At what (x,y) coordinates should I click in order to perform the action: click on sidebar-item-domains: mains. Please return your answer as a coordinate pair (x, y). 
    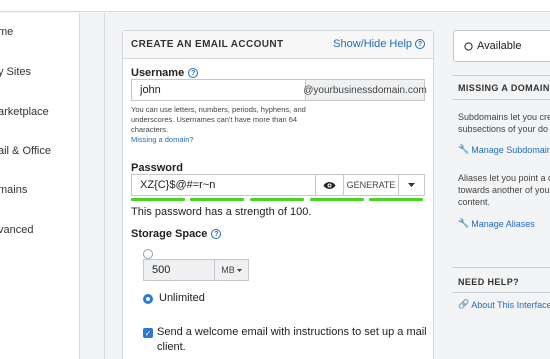
    Looking at the image, I should click on (13, 190).